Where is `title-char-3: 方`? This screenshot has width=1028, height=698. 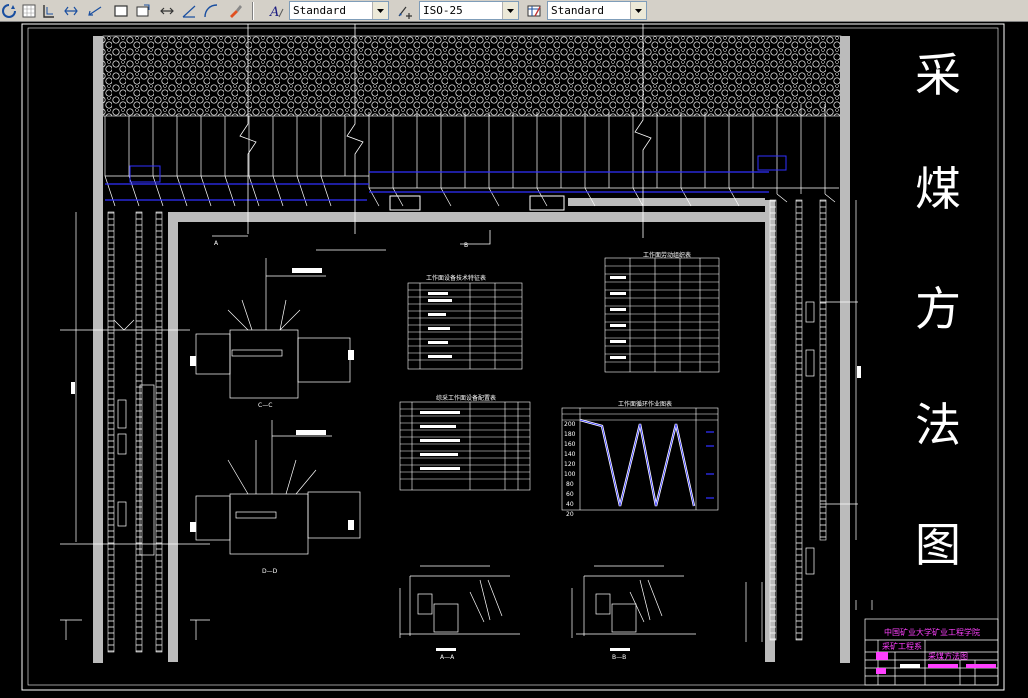
title-char-3: 方 is located at coordinates (938, 309).